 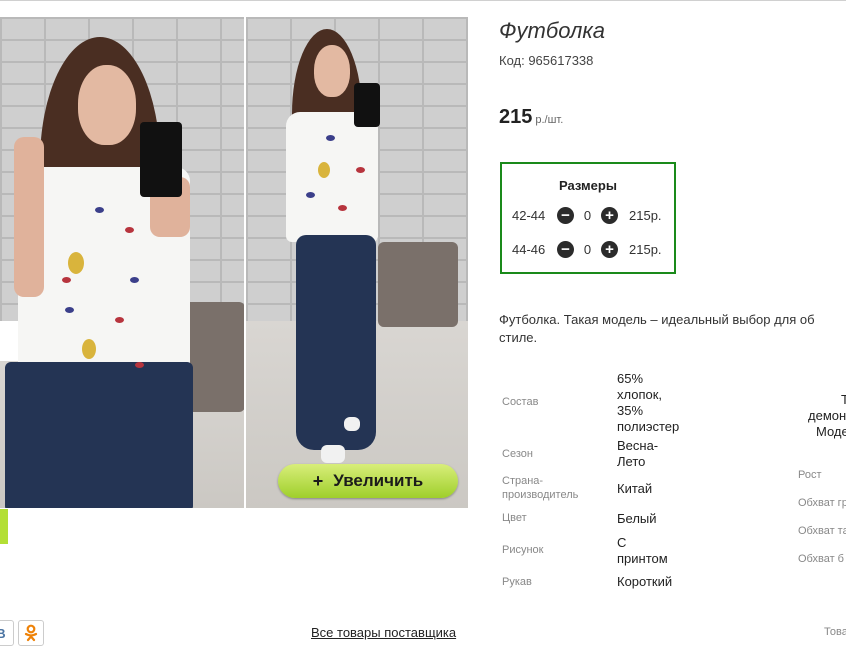 What do you see at coordinates (588, 185) in the screenshot?
I see `sizes-title: Размеры` at bounding box center [588, 185].